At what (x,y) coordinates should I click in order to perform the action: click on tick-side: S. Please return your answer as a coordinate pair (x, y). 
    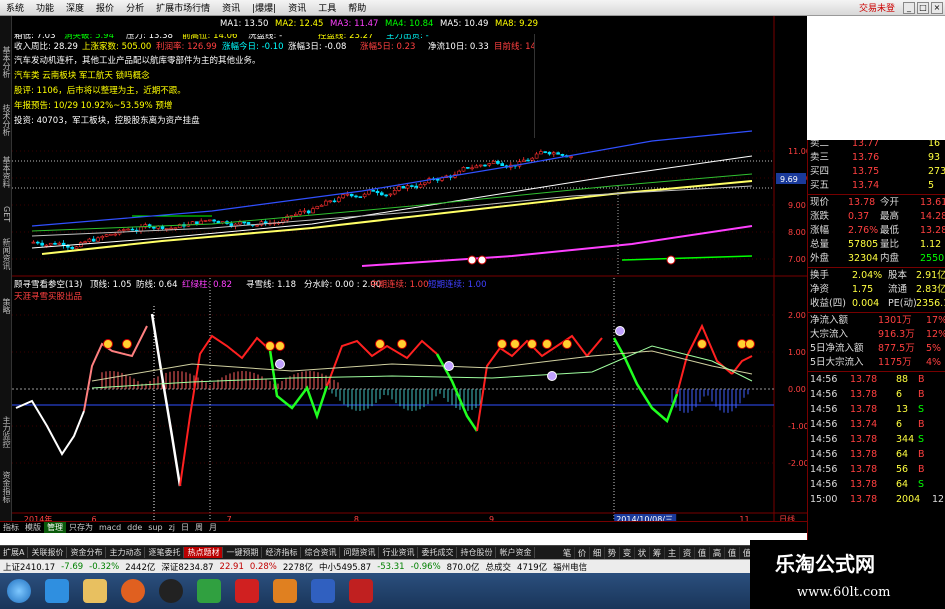
    Looking at the image, I should click on (921, 484).